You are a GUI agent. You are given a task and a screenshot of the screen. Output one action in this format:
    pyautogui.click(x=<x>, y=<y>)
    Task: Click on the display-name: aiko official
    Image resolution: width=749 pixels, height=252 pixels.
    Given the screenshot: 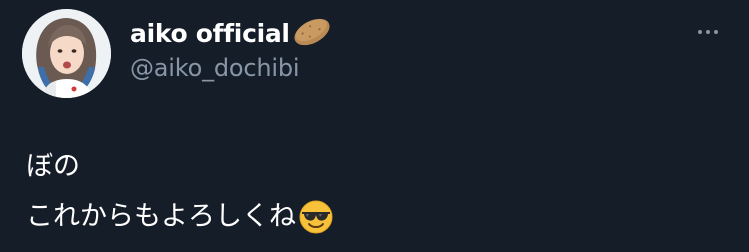 What is the action you would take?
    pyautogui.click(x=210, y=33)
    